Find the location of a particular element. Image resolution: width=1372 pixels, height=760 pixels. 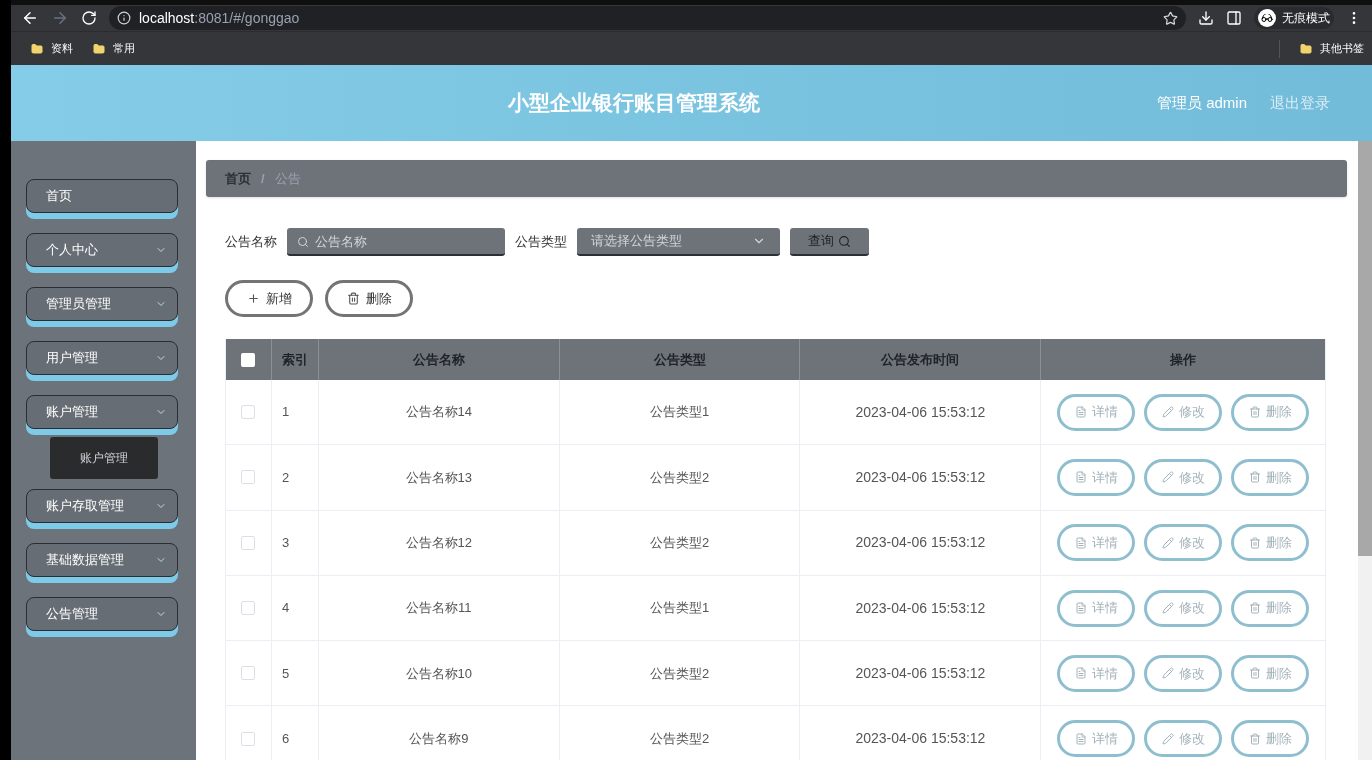

app-title: 小型企业银行账目管理系统 is located at coordinates (634, 103).